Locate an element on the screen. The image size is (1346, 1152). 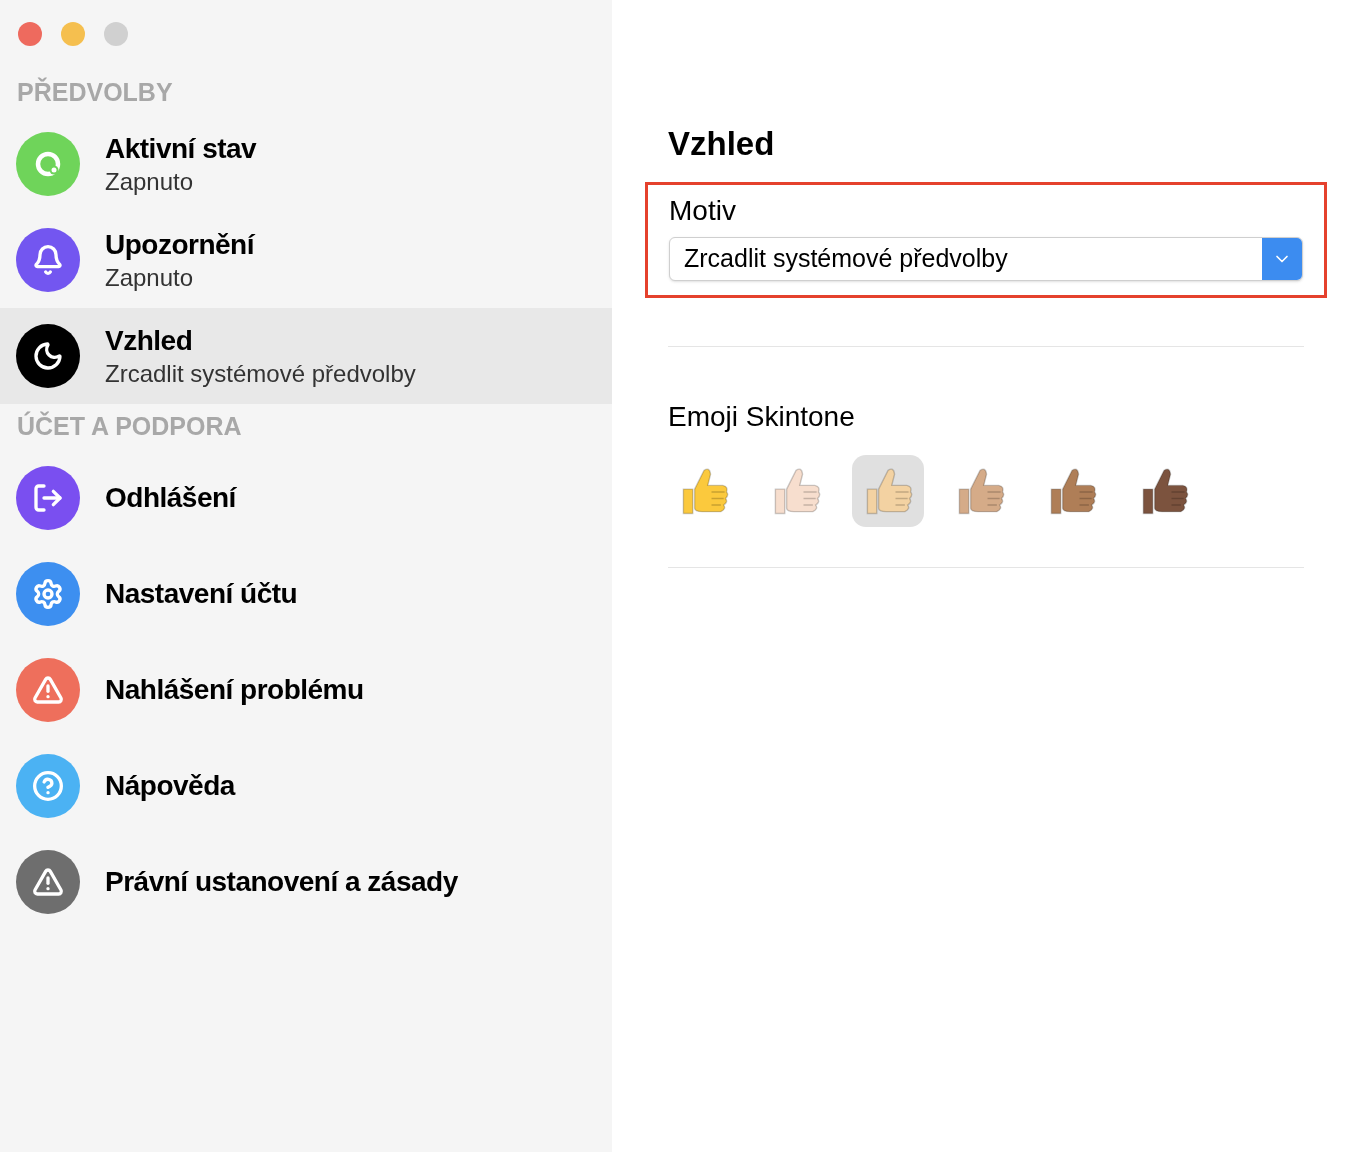
sidebar-item: Právní ustanovení a zásady is located at coordinates (306, 882).